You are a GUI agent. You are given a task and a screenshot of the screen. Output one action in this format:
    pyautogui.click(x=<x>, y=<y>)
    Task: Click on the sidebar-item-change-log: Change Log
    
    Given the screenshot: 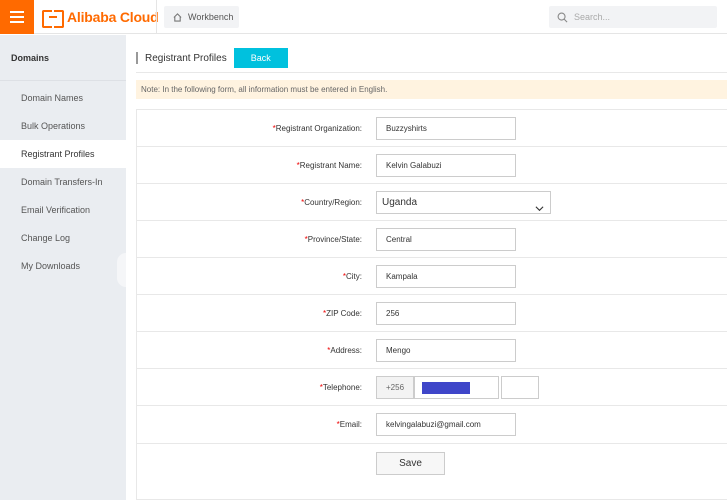 What is the action you would take?
    pyautogui.click(x=63, y=238)
    